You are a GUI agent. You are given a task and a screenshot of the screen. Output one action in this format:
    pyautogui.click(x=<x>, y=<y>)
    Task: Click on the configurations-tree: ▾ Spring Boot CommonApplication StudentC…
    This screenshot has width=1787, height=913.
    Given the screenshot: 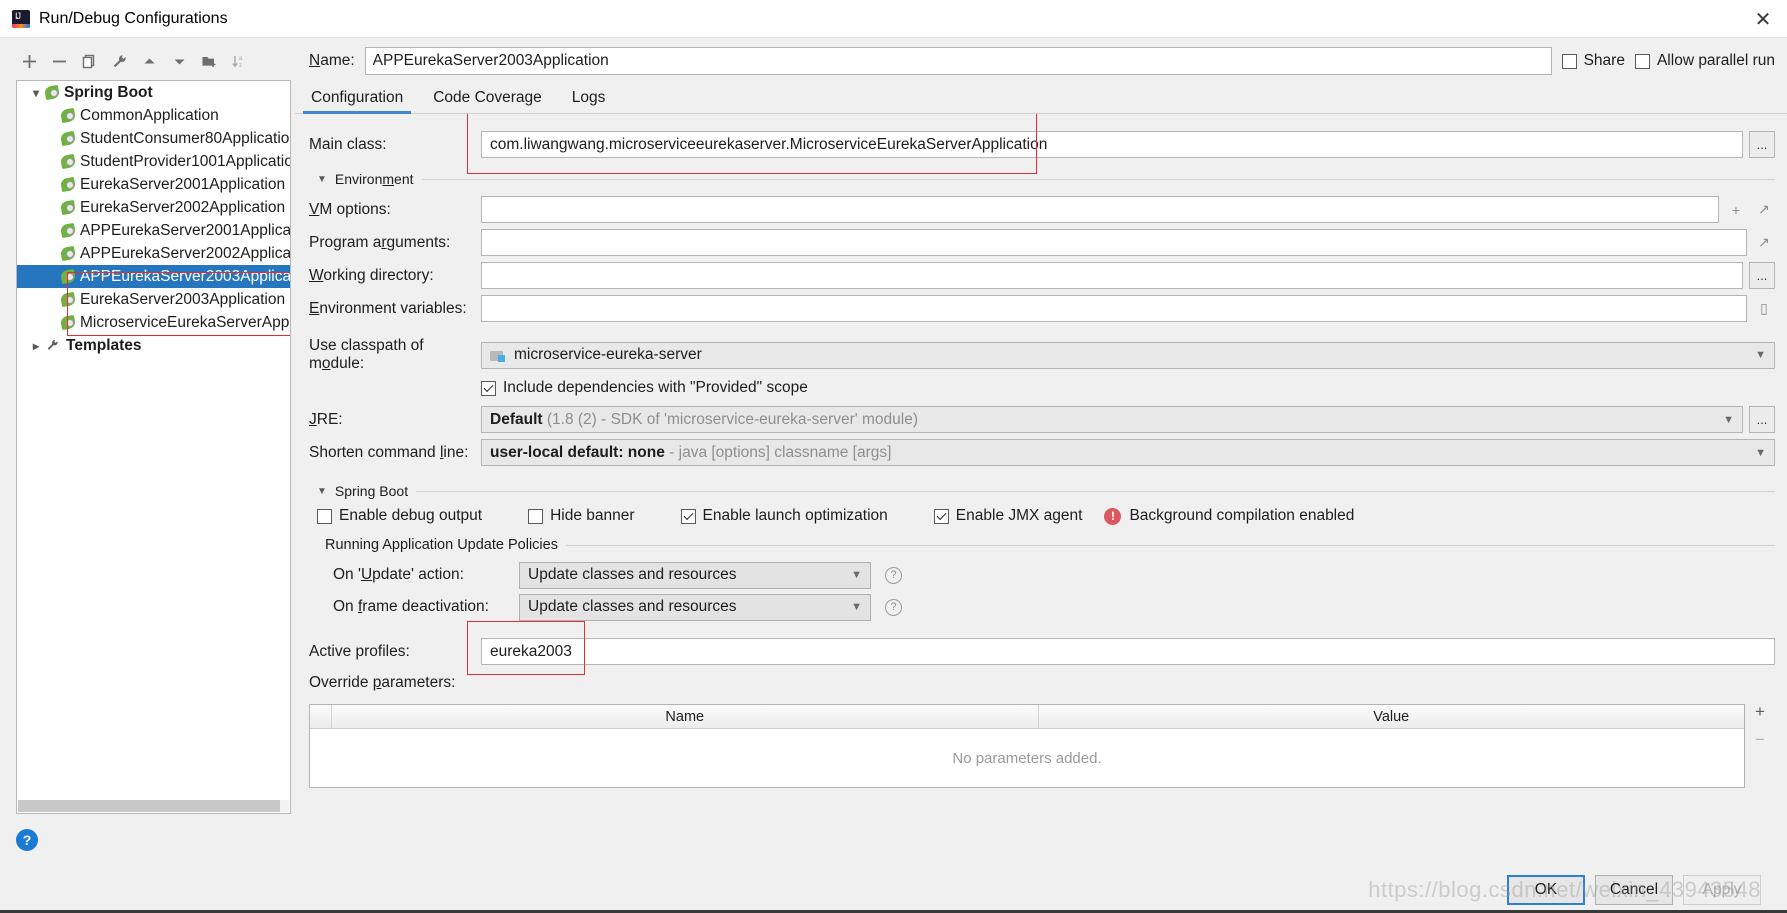 What is the action you would take?
    pyautogui.click(x=153, y=447)
    